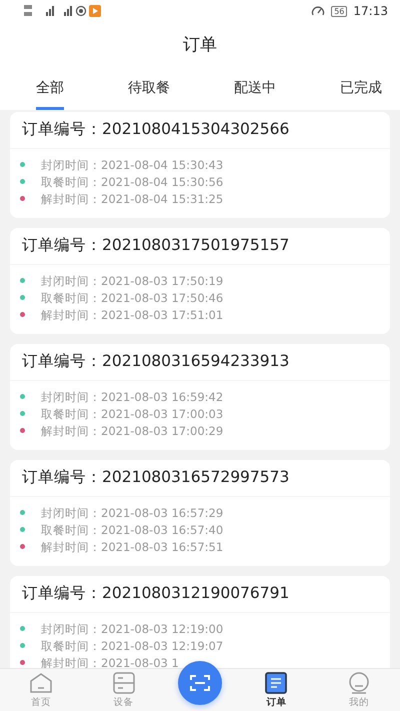 This screenshot has width=400, height=711. What do you see at coordinates (370, 11) in the screenshot?
I see `clock-time: 17:13` at bounding box center [370, 11].